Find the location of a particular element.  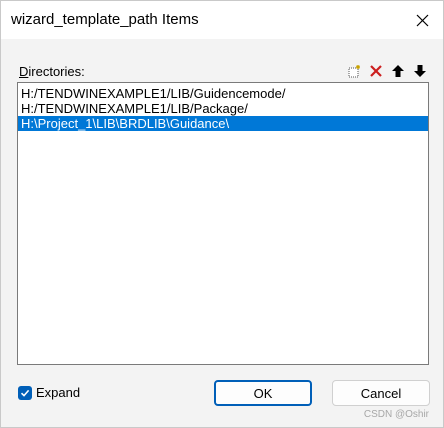

expand-checkbox is located at coordinates (25, 392).